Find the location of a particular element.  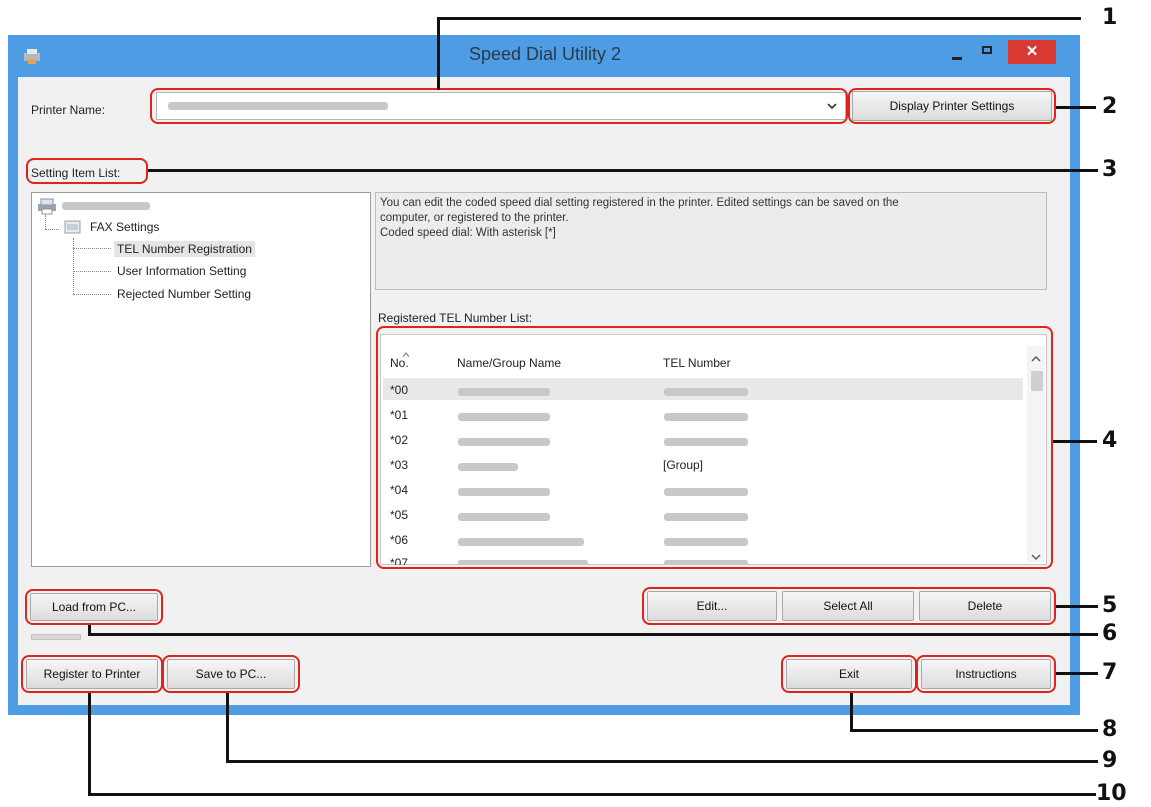

maximize-icon is located at coordinates (988, 52).